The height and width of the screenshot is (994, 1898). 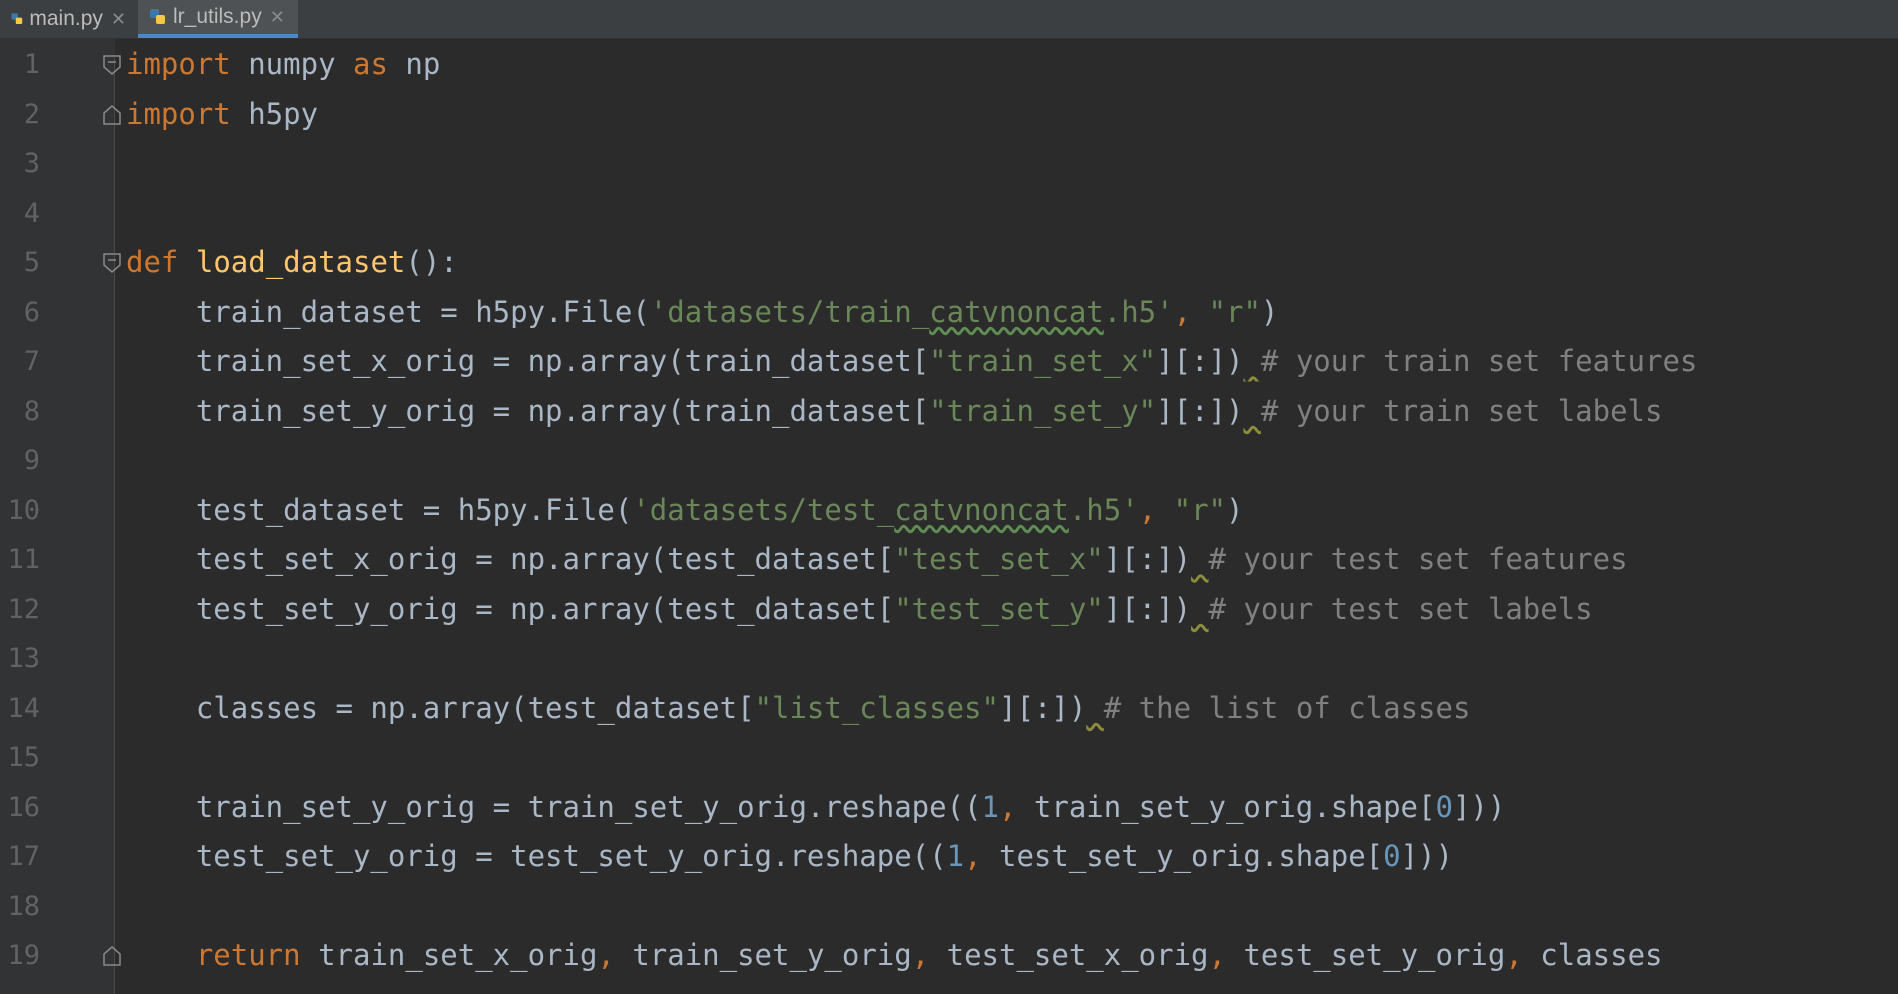 What do you see at coordinates (876, 707) in the screenshot?
I see `code-token: "list_classes"` at bounding box center [876, 707].